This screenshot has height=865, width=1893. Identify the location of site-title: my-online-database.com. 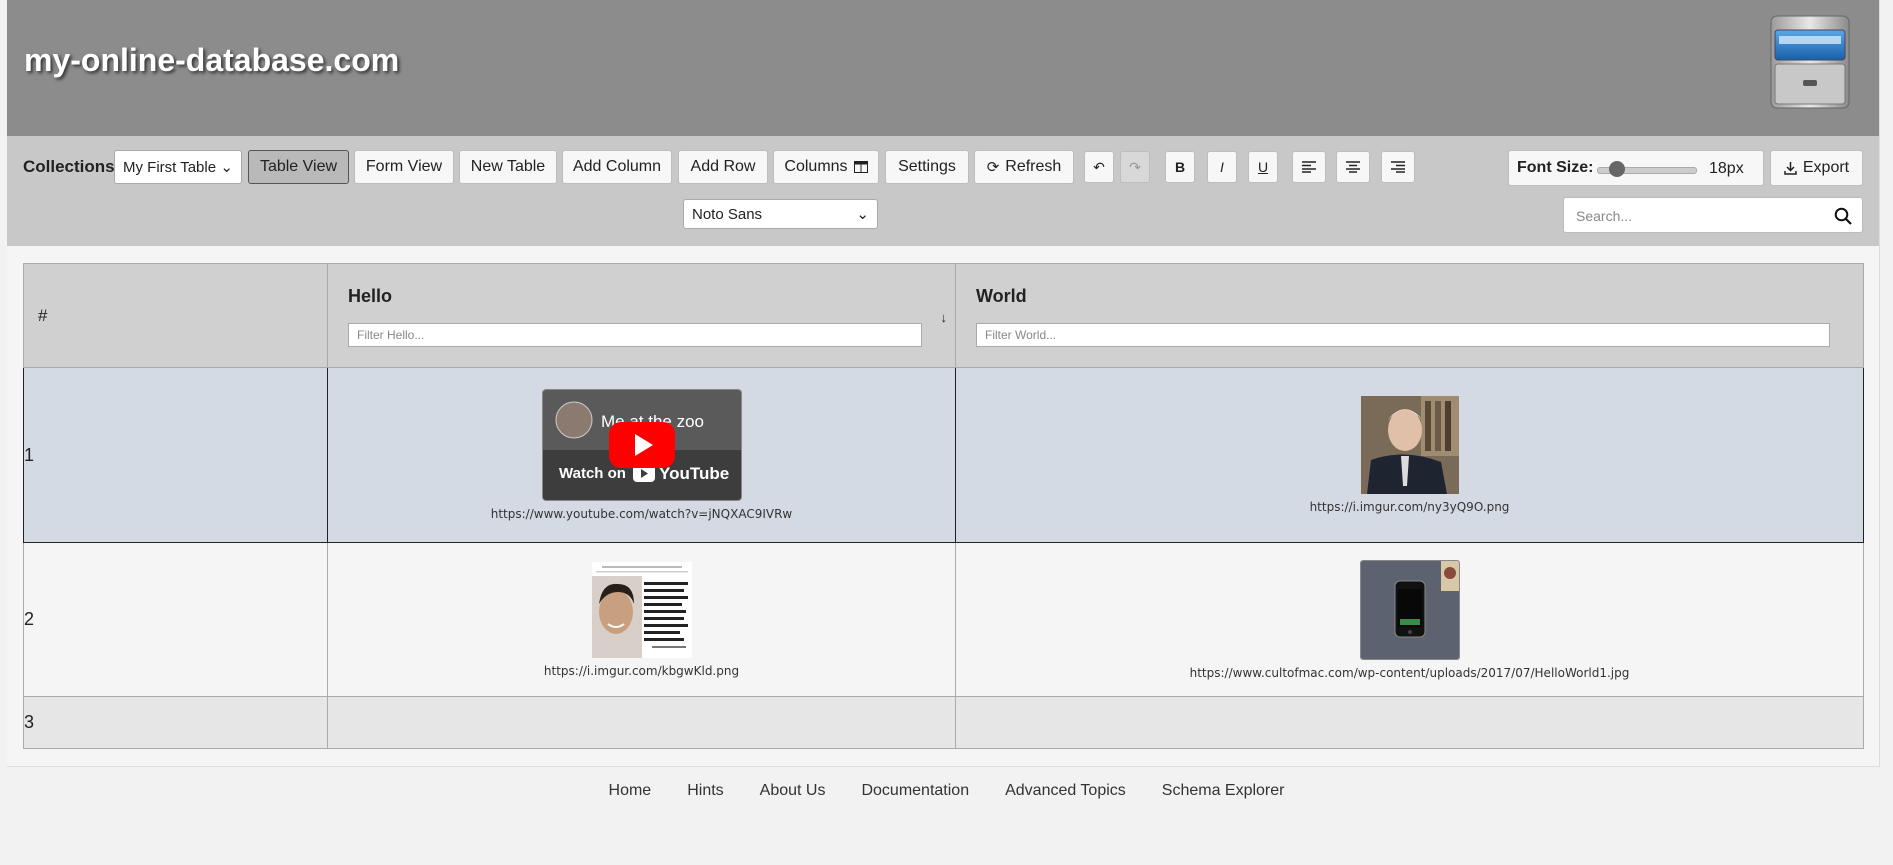
(211, 60).